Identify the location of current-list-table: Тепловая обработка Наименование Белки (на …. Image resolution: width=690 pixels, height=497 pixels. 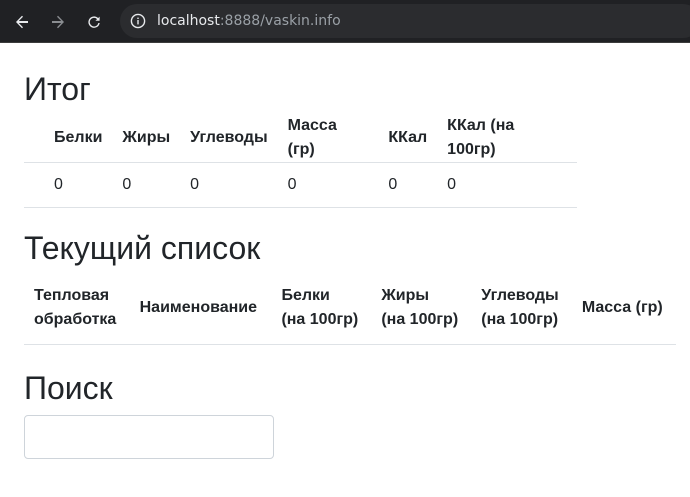
(350, 308).